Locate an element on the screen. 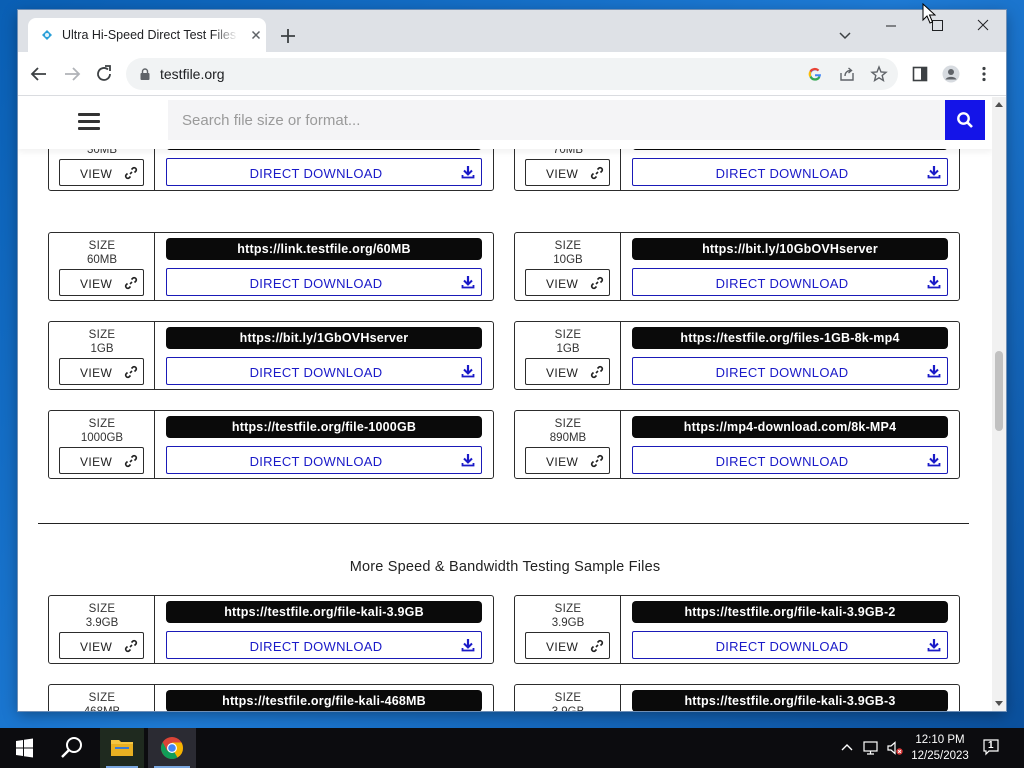 This screenshot has height=768, width=1024. section-divider is located at coordinates (503, 523).